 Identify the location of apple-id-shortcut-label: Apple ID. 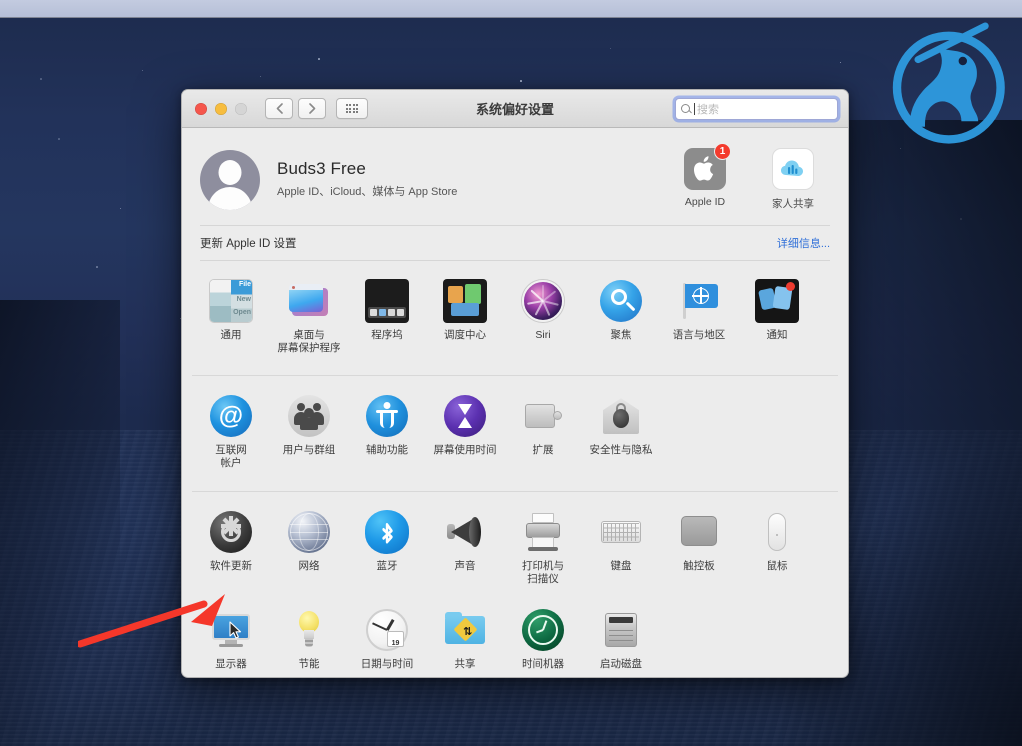
(705, 202).